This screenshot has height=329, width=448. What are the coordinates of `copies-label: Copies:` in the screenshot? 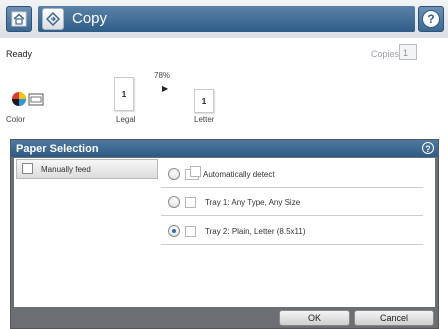 It's located at (386, 54).